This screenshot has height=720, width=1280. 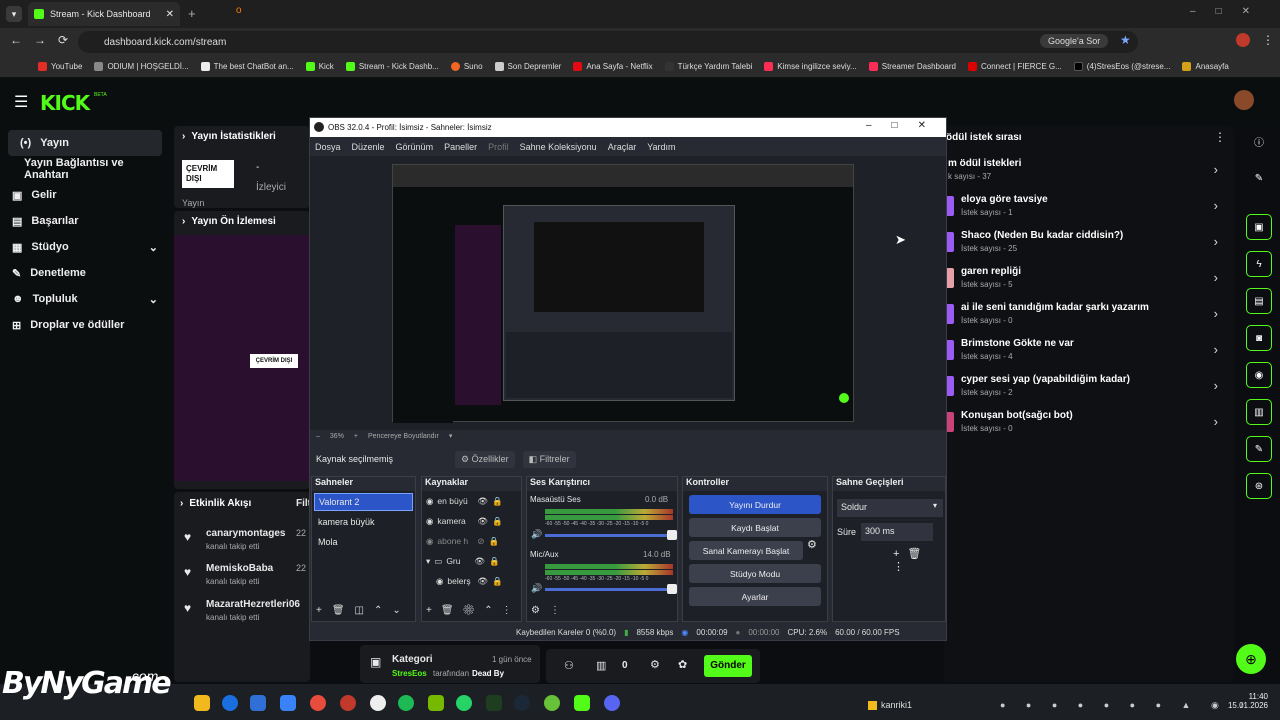 What do you see at coordinates (65, 103) in the screenshot?
I see `kick-logo: KICK` at bounding box center [65, 103].